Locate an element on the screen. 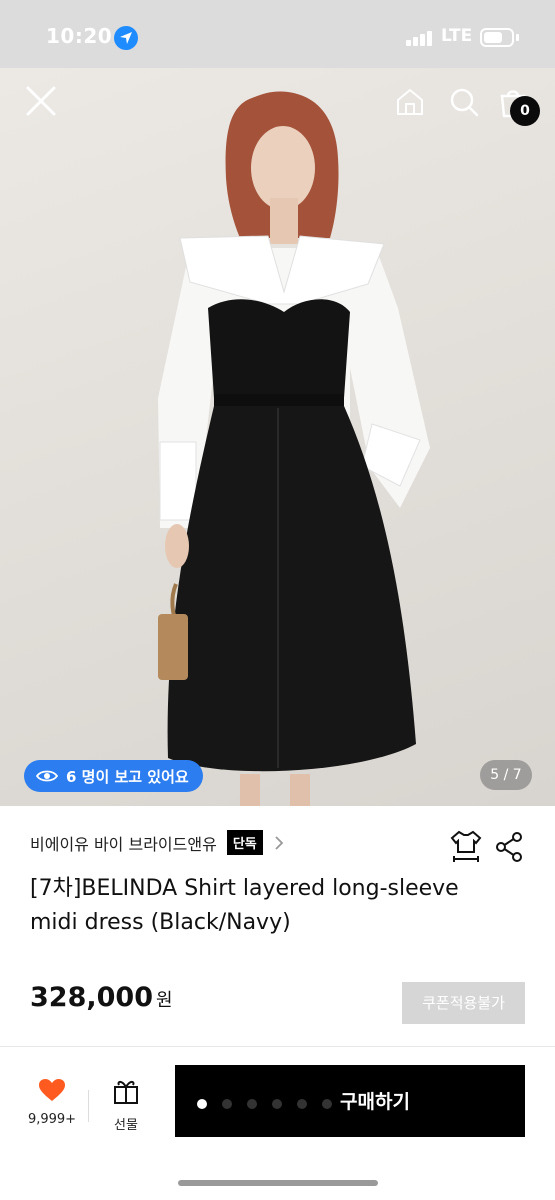 This screenshot has height=1200, width=555. heart-icon is located at coordinates (52, 1090).